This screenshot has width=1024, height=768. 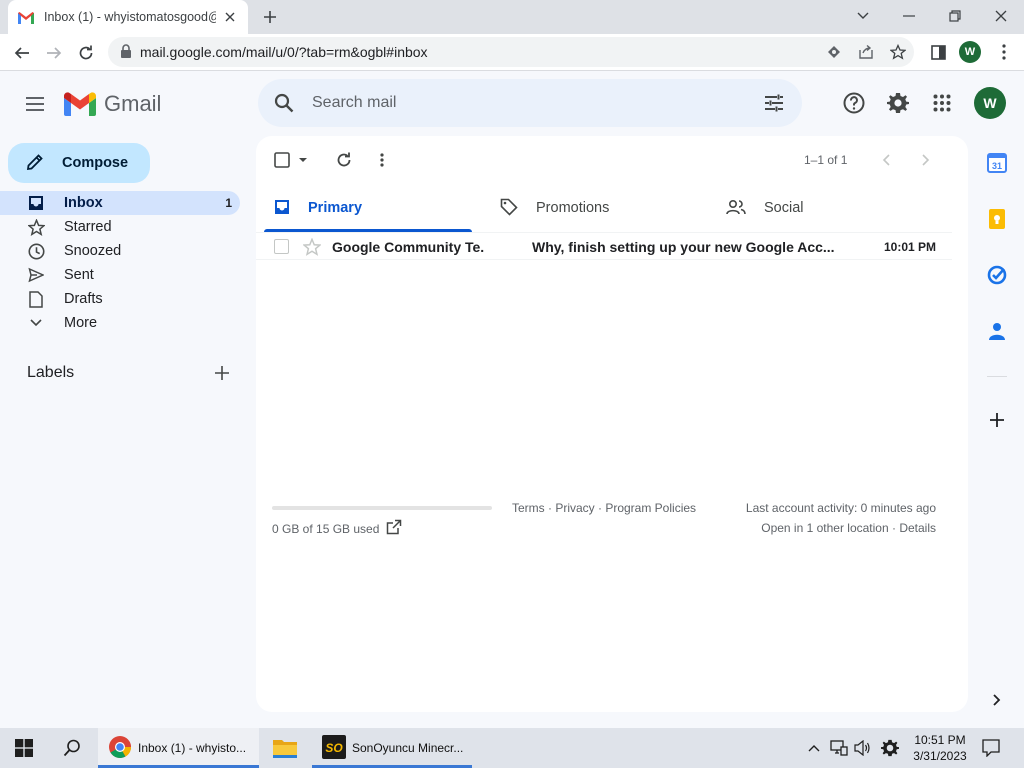 What do you see at coordinates (36, 299) in the screenshot?
I see `draft-document-icon` at bounding box center [36, 299].